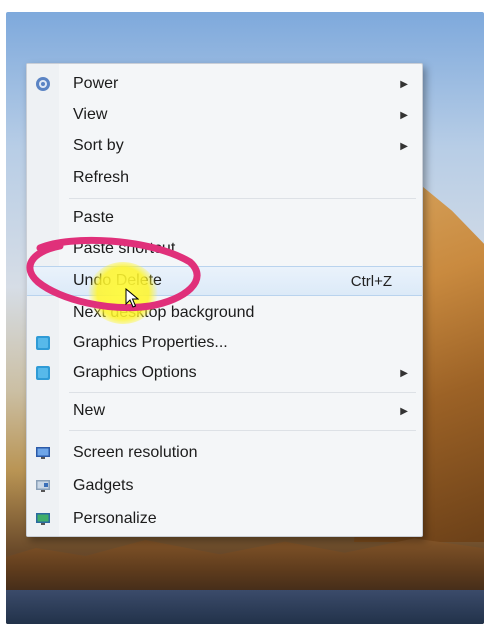 This screenshot has width=490, height=633. What do you see at coordinates (101, 177) in the screenshot?
I see `menu-item-label: Refresh` at bounding box center [101, 177].